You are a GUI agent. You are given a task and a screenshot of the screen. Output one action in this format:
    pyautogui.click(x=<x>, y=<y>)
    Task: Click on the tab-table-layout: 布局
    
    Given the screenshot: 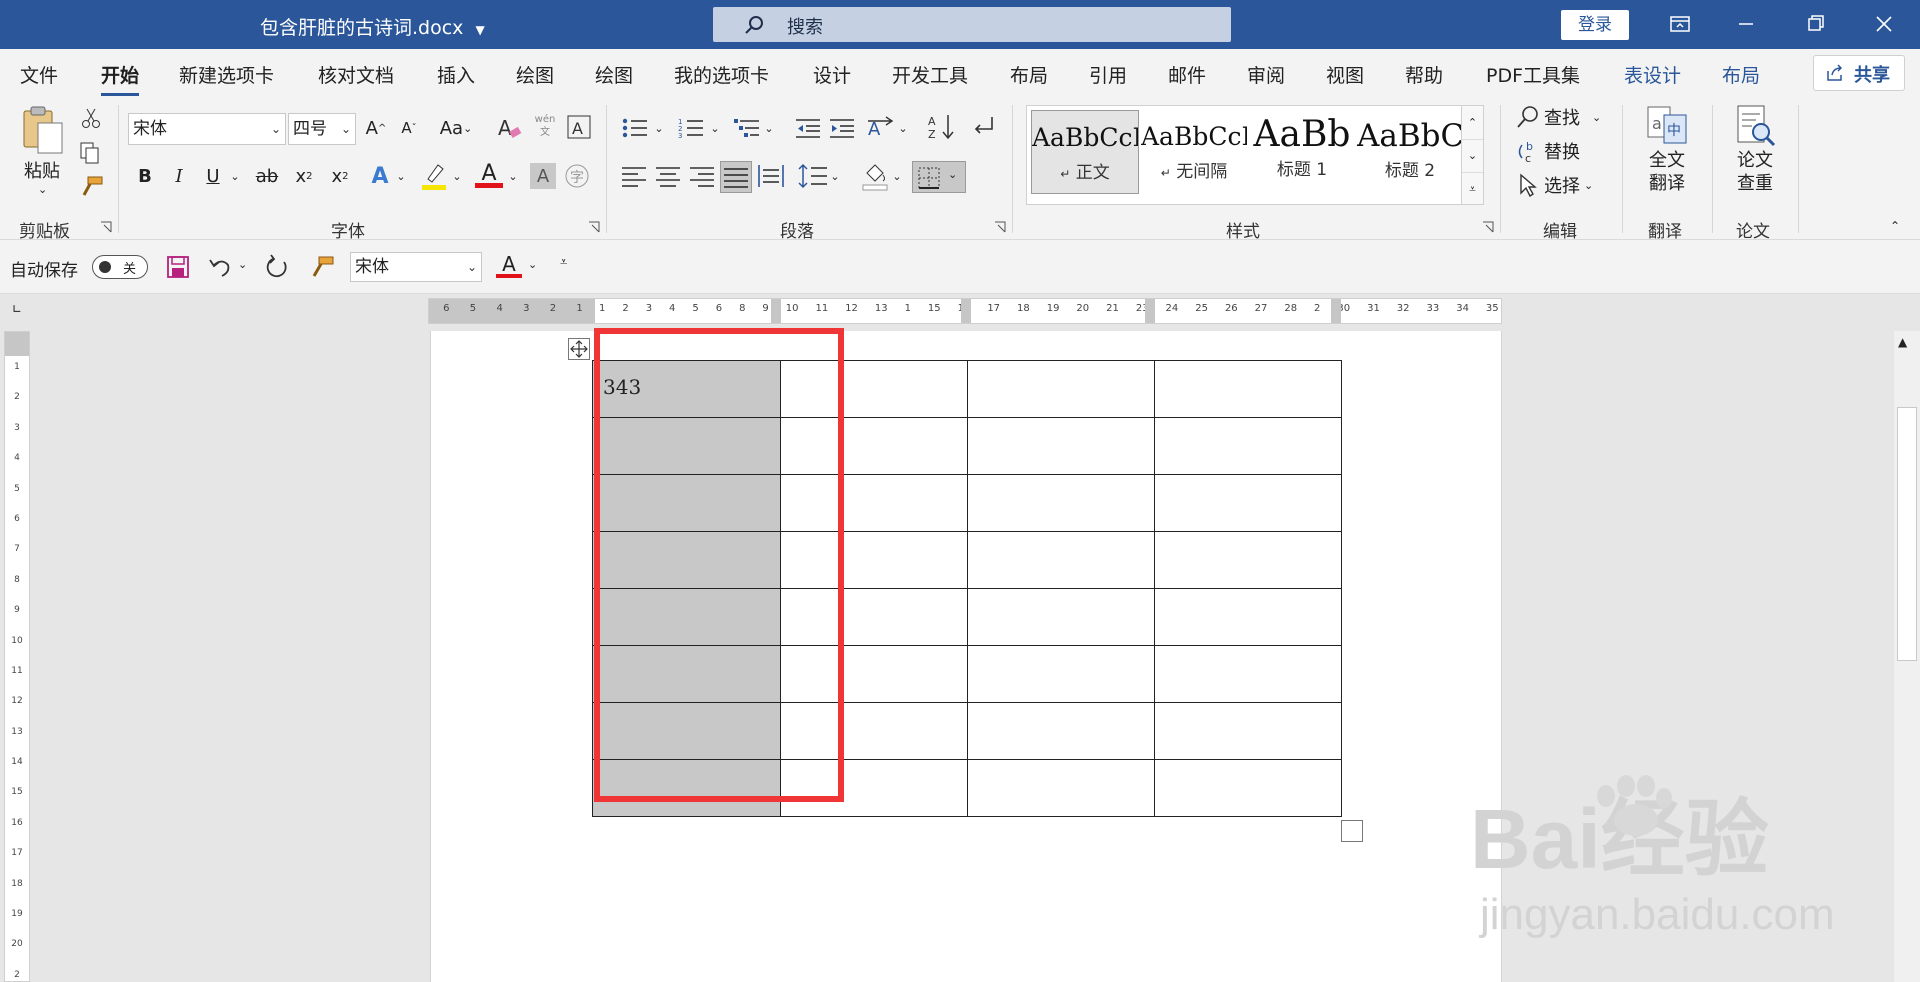 What is the action you would take?
    pyautogui.click(x=1741, y=74)
    